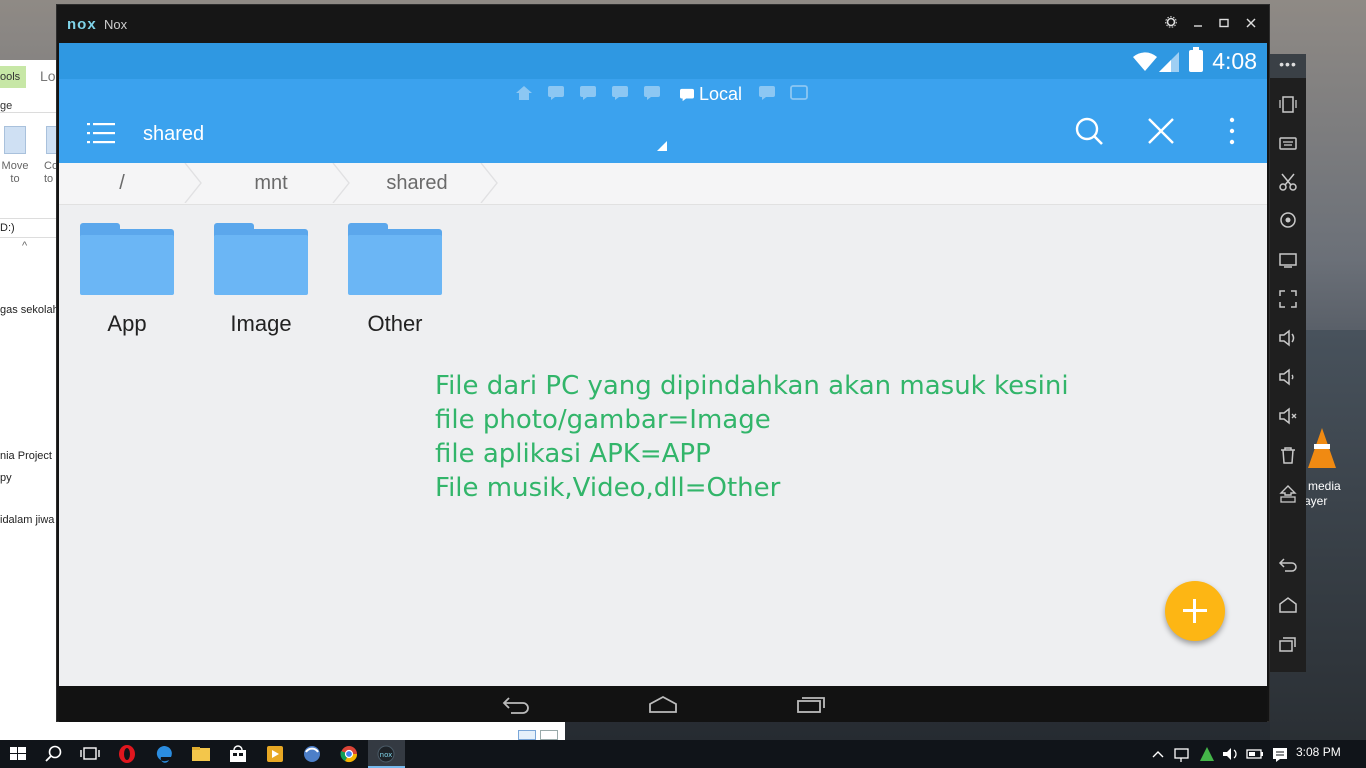  Describe the element at coordinates (1322, 446) in the screenshot. I see `vlc-icon-stripe` at that location.